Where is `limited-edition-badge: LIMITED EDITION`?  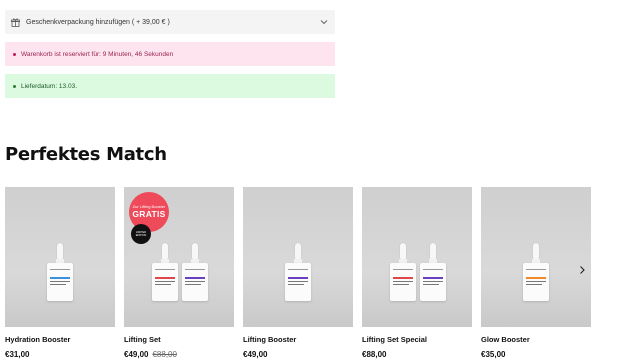
limited-edition-badge: LIMITED EDITION is located at coordinates (141, 234).